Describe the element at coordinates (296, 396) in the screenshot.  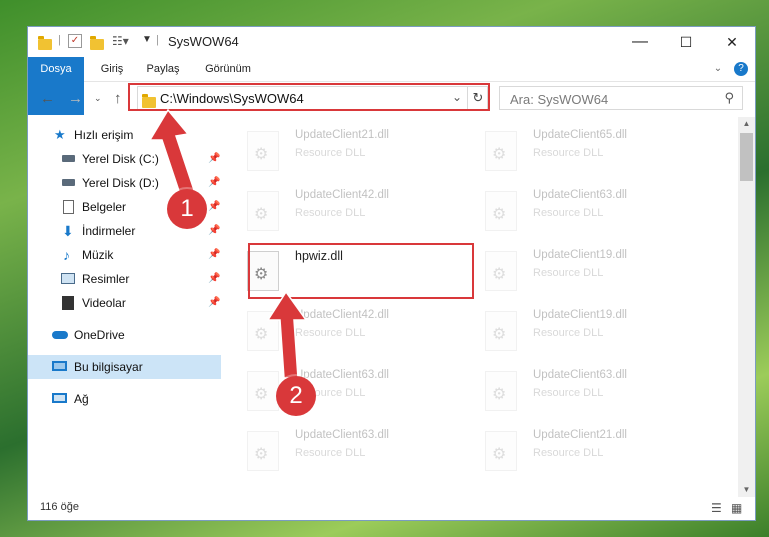
I see `step-badge-2: 2` at that location.